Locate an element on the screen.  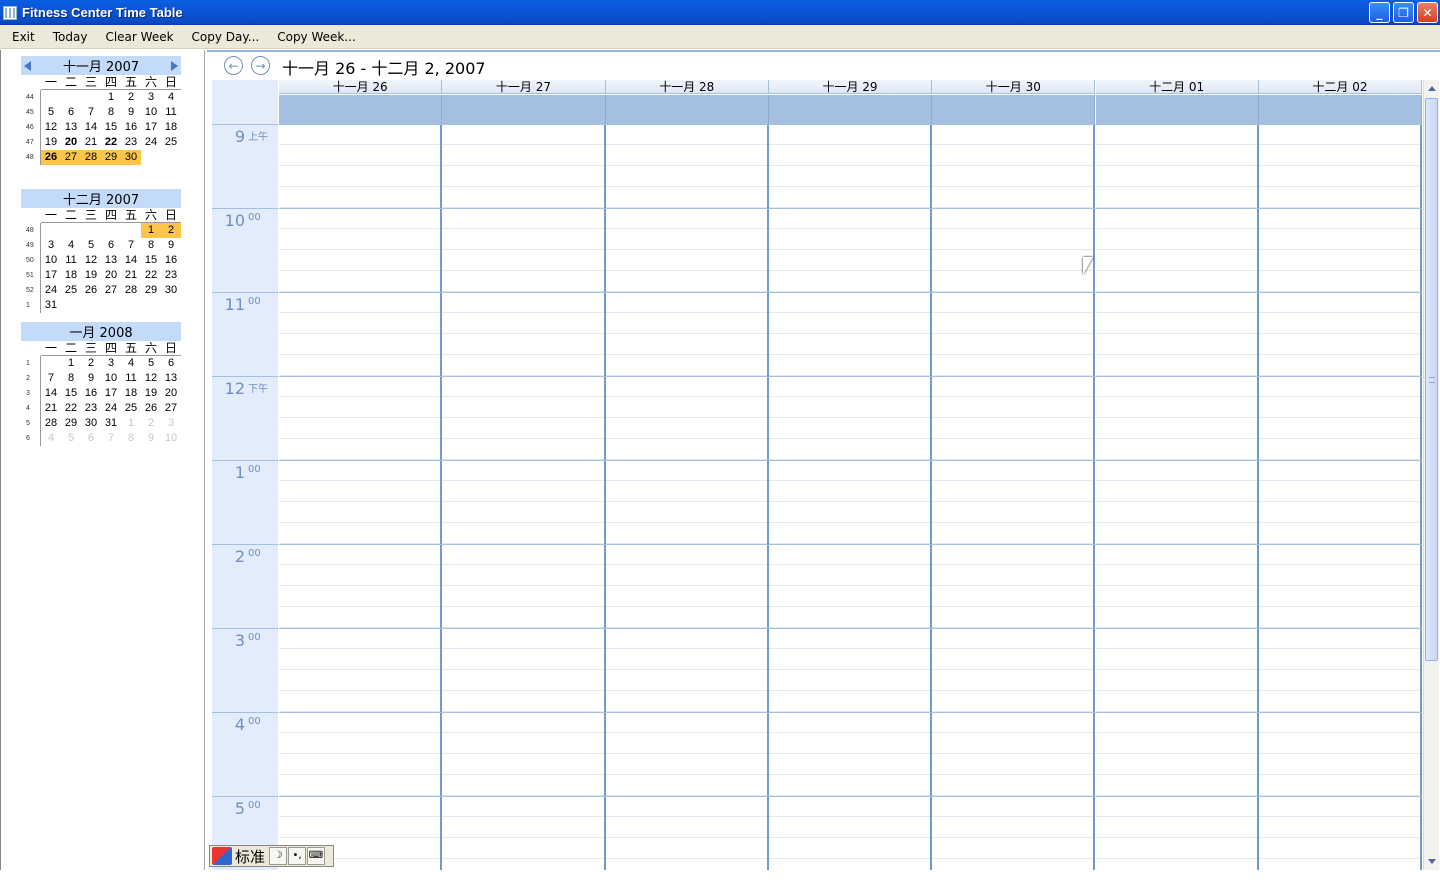
minimize-button: _ is located at coordinates (1379, 12).